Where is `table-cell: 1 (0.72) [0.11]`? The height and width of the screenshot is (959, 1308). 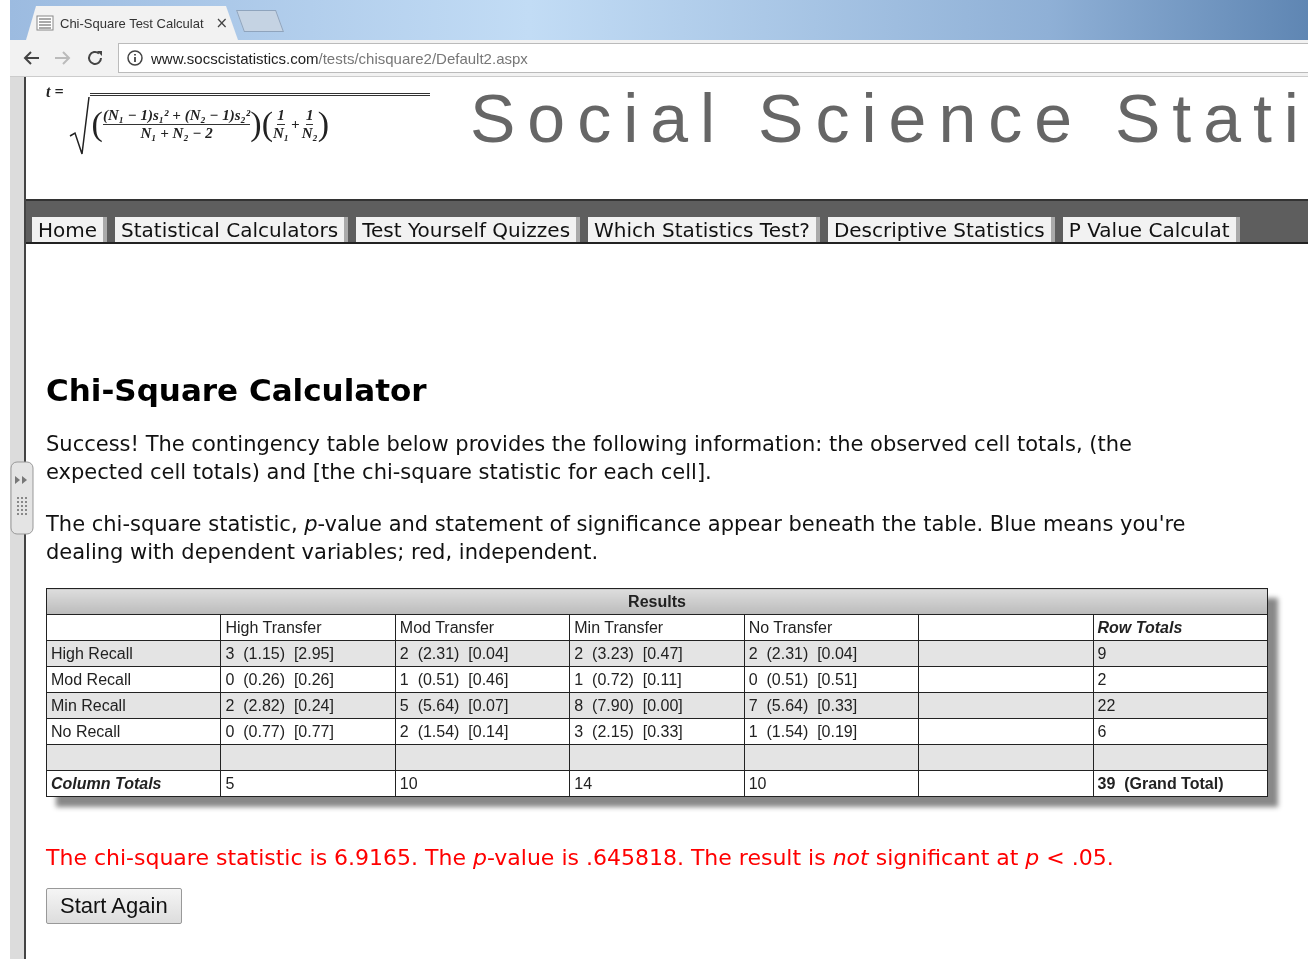 table-cell: 1 (0.72) [0.11] is located at coordinates (657, 679).